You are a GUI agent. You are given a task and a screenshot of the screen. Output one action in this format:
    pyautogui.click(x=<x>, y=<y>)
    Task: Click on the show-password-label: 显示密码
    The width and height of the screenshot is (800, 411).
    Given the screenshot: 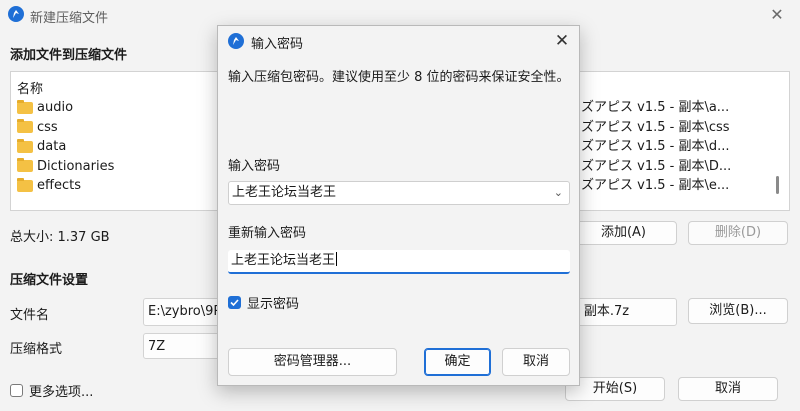 What is the action you would take?
    pyautogui.click(x=273, y=304)
    